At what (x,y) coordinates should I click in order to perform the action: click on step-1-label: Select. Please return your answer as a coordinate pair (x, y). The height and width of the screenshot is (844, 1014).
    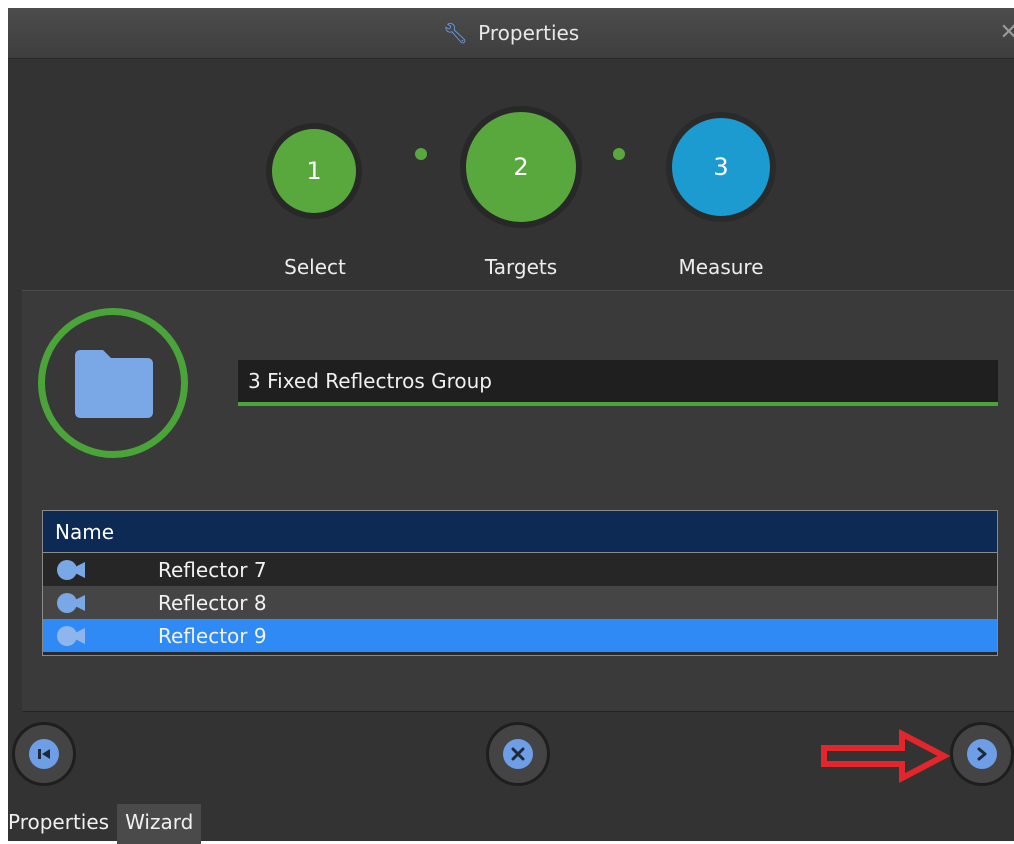
    Looking at the image, I should click on (315, 267).